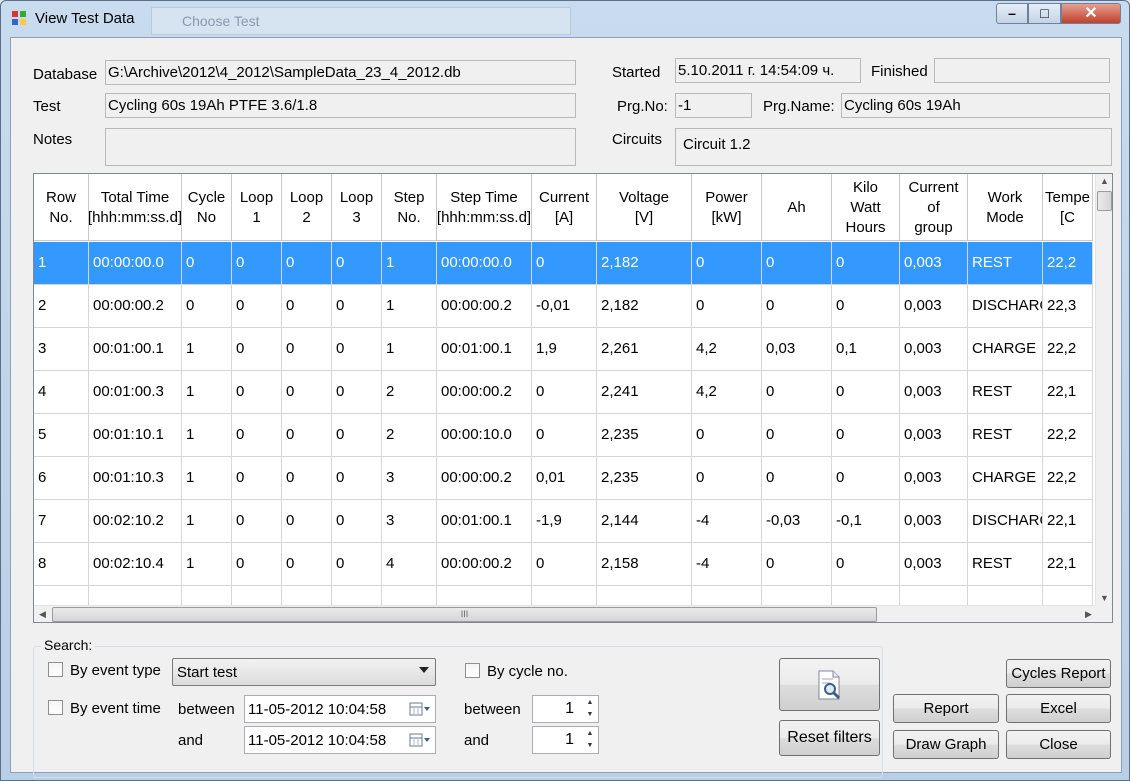 Image resolution: width=1130 pixels, height=781 pixels. I want to click on cell-power: 0, so click(727, 435).